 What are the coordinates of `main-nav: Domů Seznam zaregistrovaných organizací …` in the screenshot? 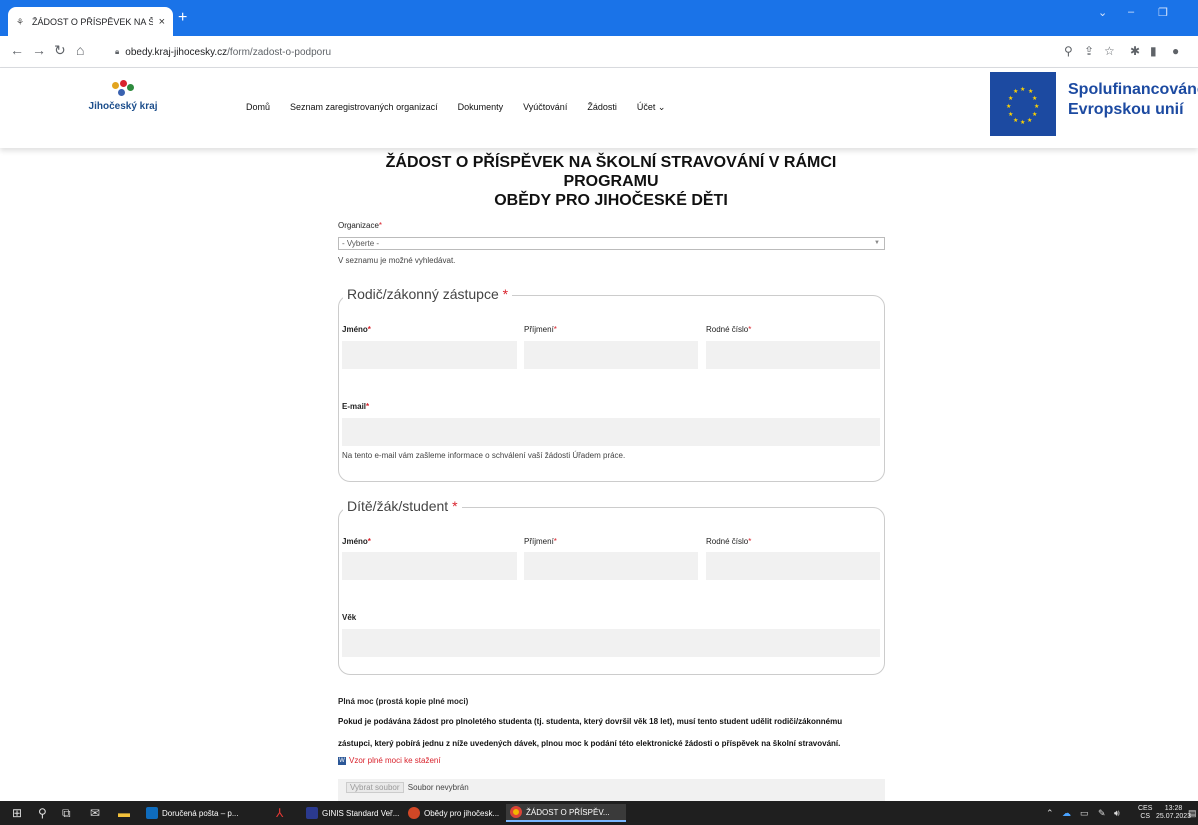 It's located at (465, 107).